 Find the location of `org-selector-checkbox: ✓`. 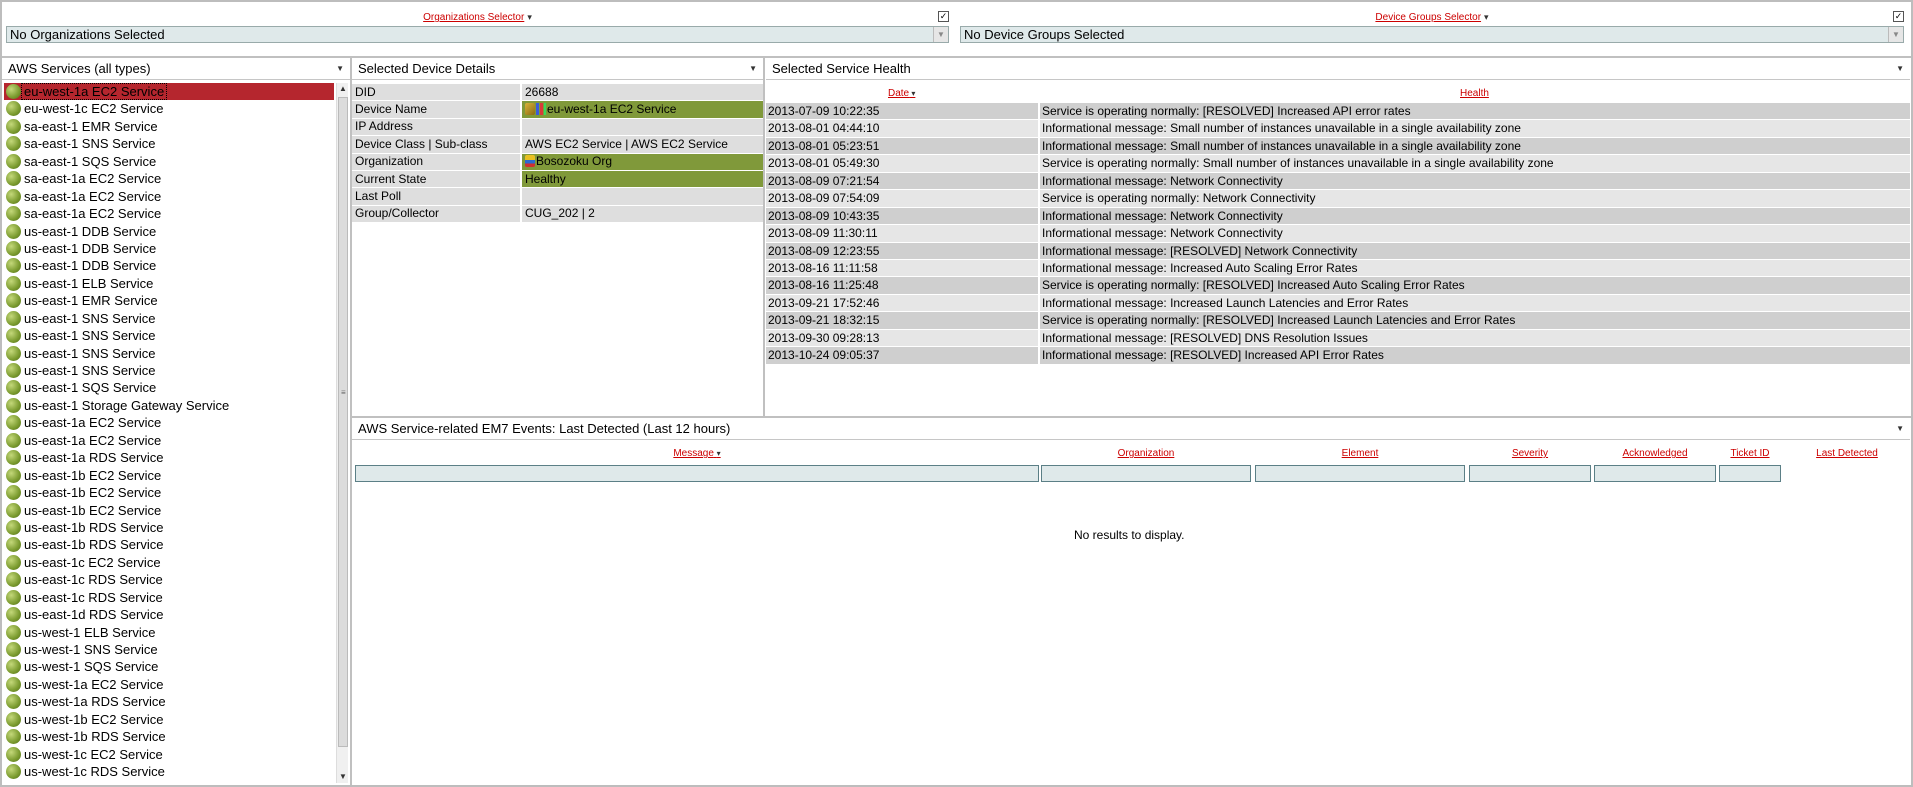

org-selector-checkbox: ✓ is located at coordinates (943, 16).